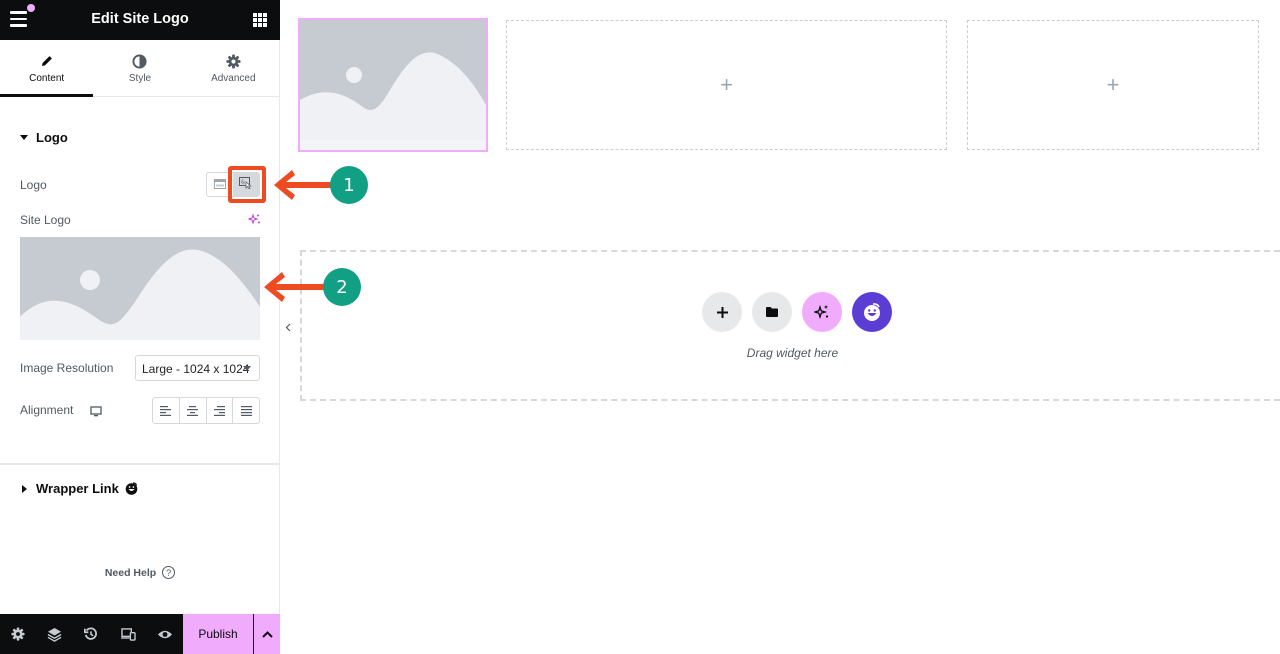 Image resolution: width=1280 pixels, height=654 pixels. I want to click on tab-style: Style, so click(139, 68).